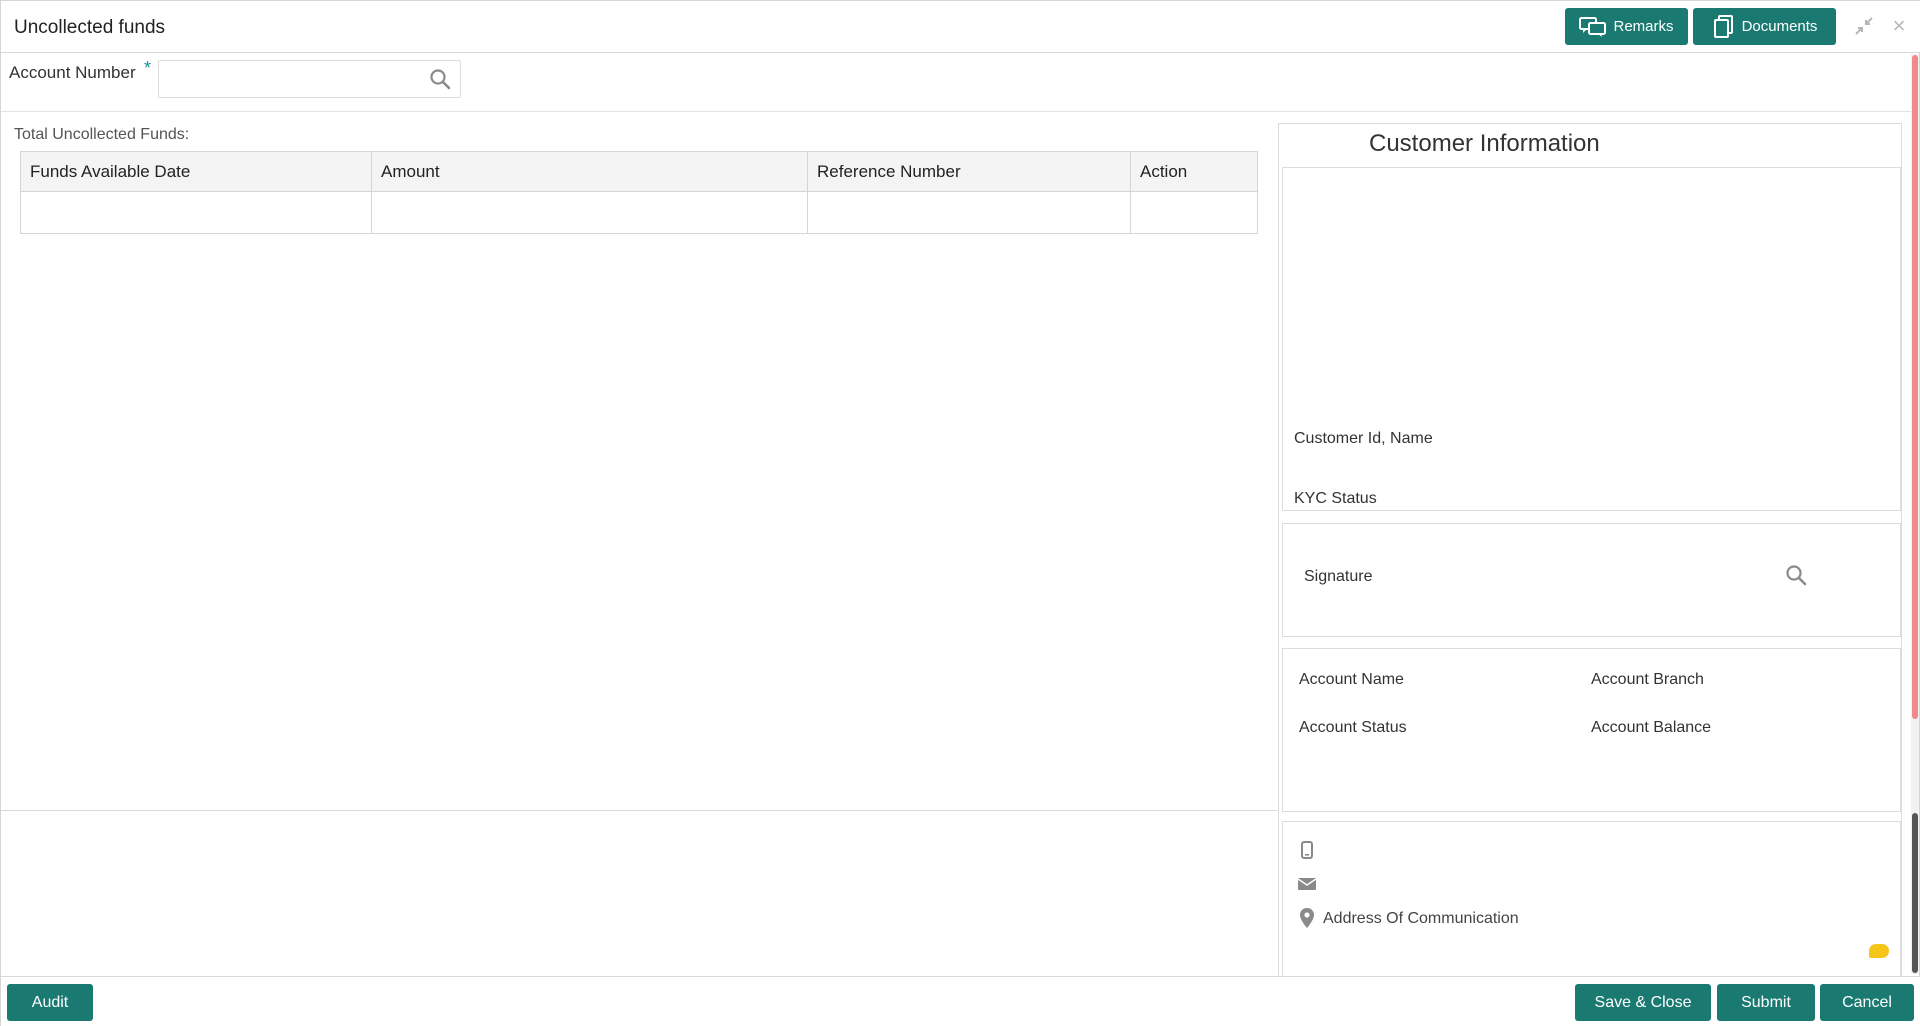 The image size is (1920, 1026). What do you see at coordinates (440, 79) in the screenshot?
I see `search-icon` at bounding box center [440, 79].